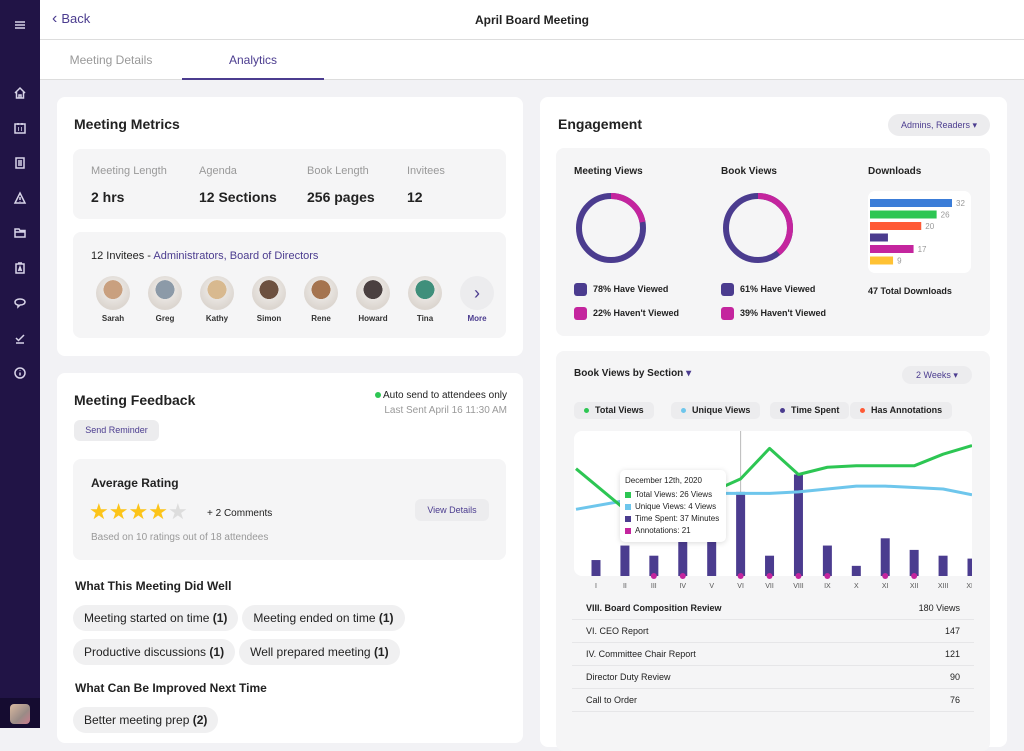  Describe the element at coordinates (773, 700) in the screenshot. I see `top-section-row: Call to Order 76` at that location.